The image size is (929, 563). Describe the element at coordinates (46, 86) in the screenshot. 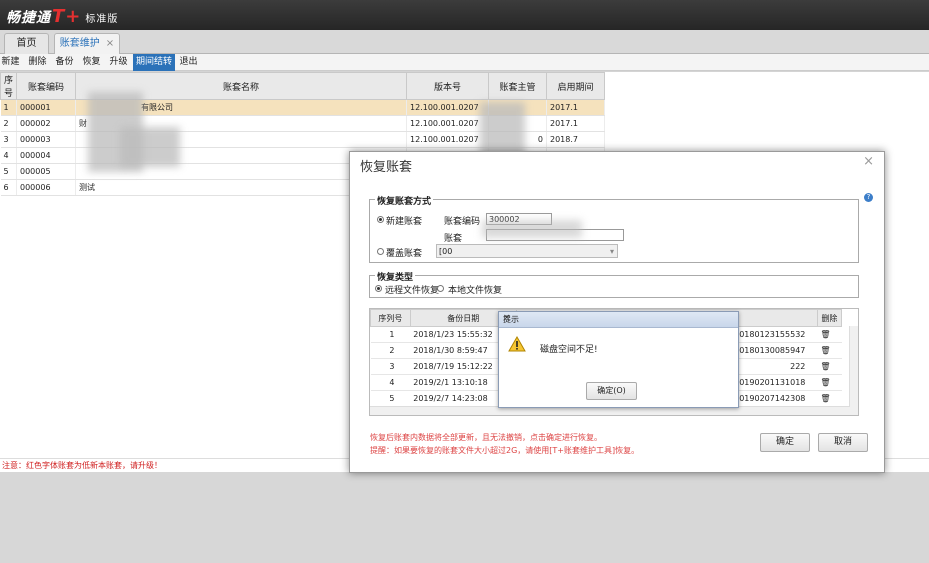

I see `col-code: 账套编码` at that location.